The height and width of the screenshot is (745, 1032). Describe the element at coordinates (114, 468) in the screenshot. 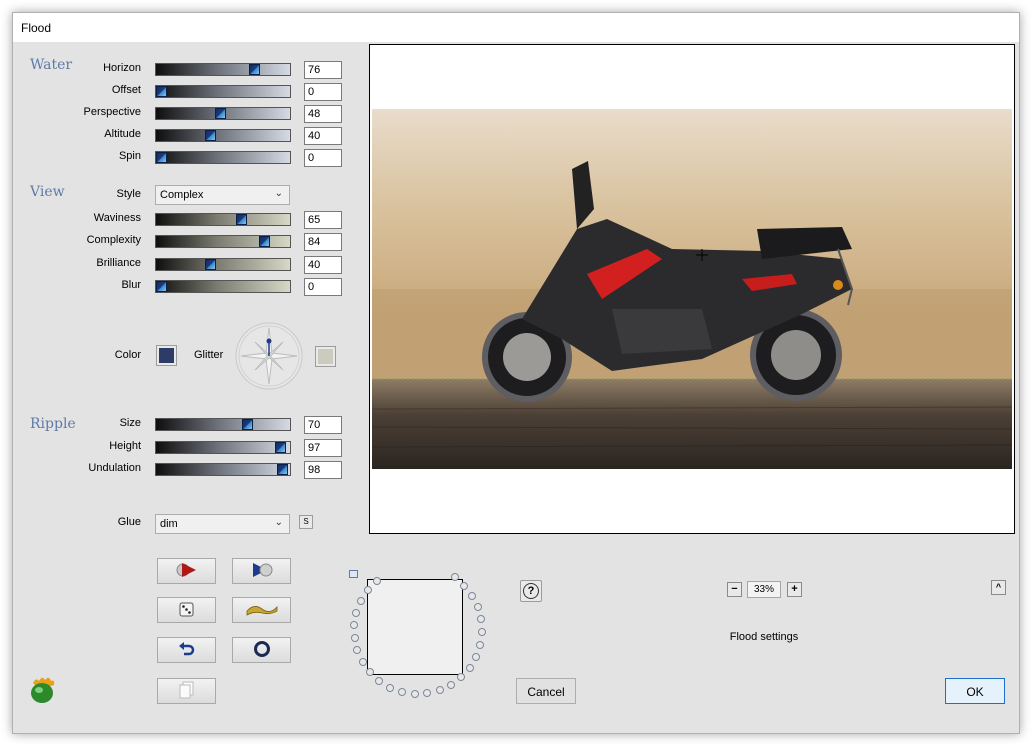

I see `slider-label-undulation: Undulation` at that location.